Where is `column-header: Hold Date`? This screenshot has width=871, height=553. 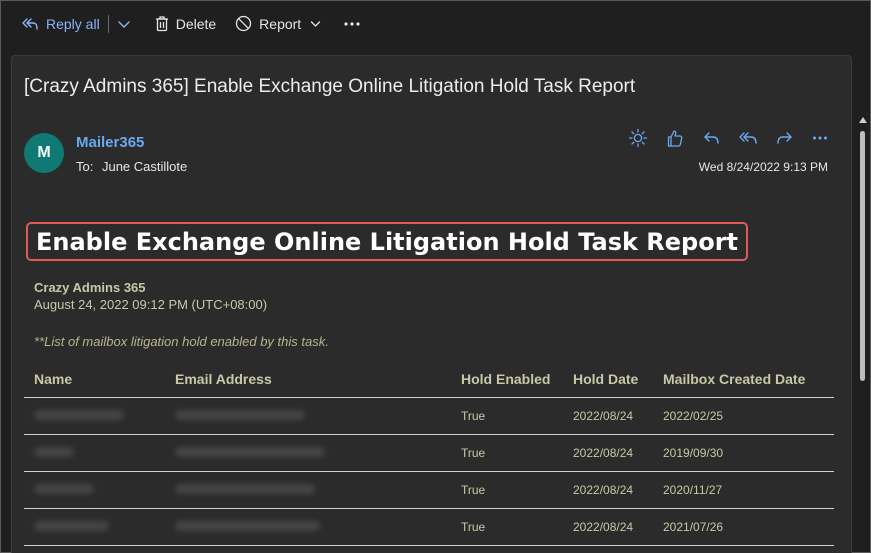 column-header: Hold Date is located at coordinates (606, 378).